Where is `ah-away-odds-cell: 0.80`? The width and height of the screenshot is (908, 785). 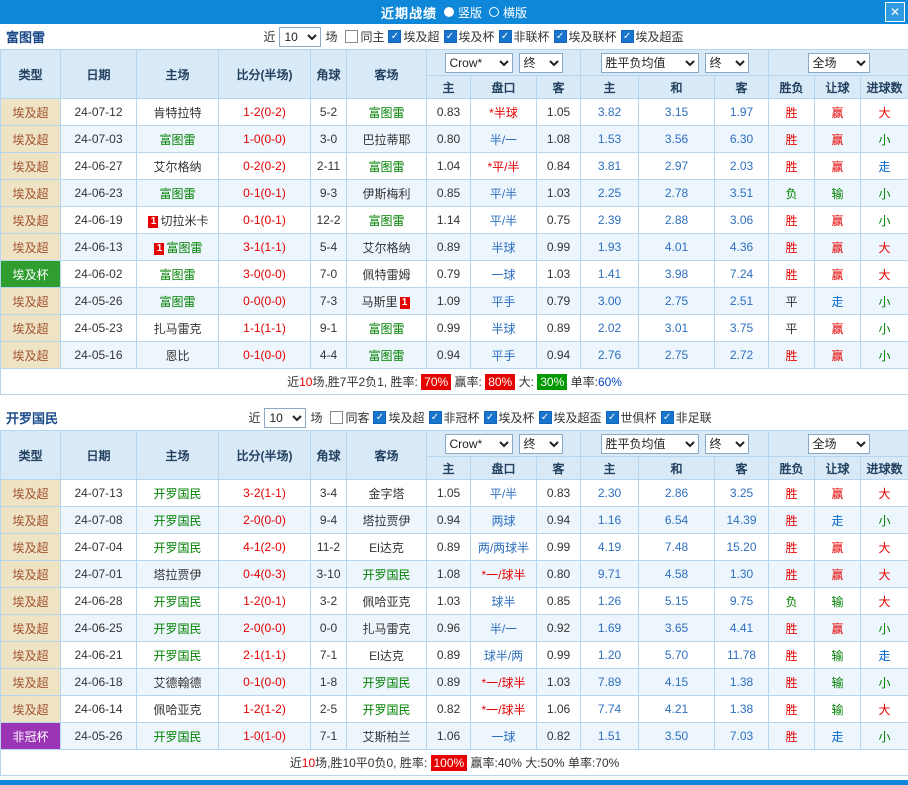
ah-away-odds-cell: 0.80 is located at coordinates (559, 574).